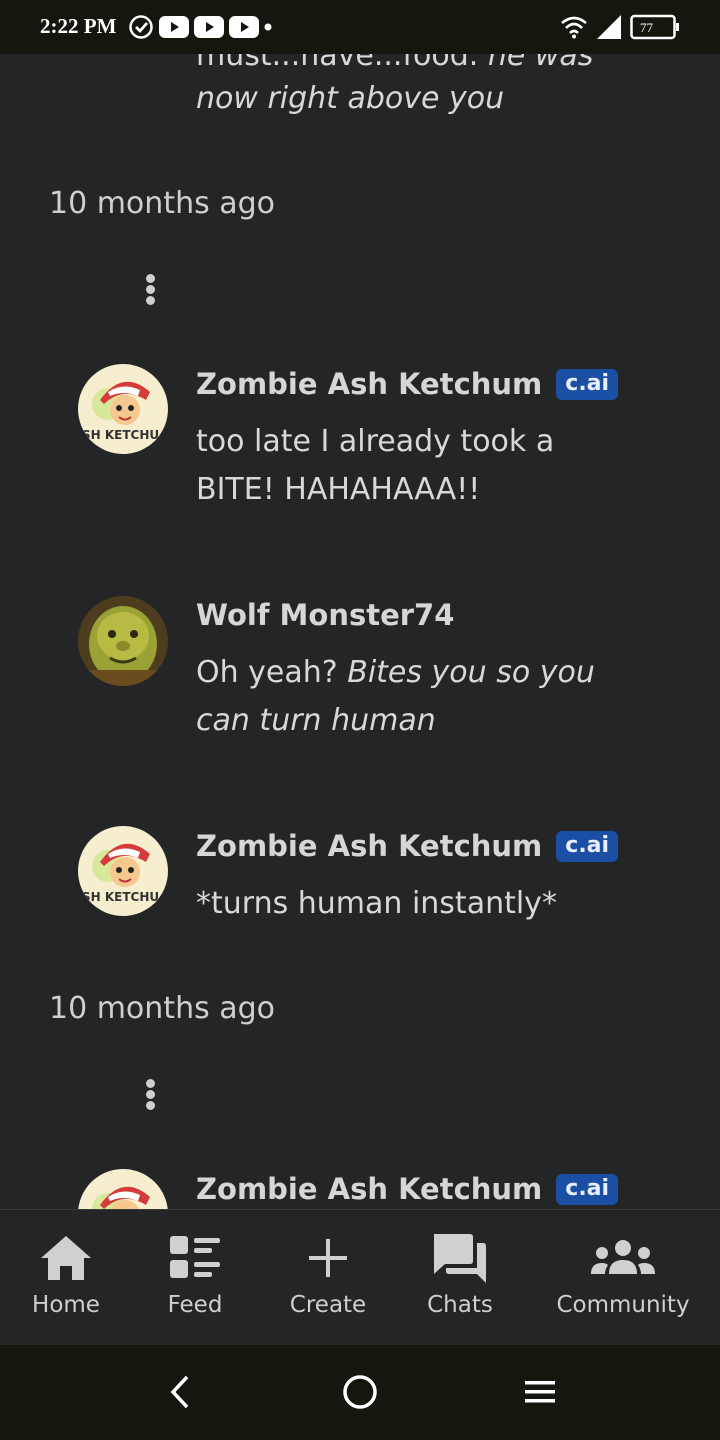  I want to click on wifi-icon, so click(574, 27).